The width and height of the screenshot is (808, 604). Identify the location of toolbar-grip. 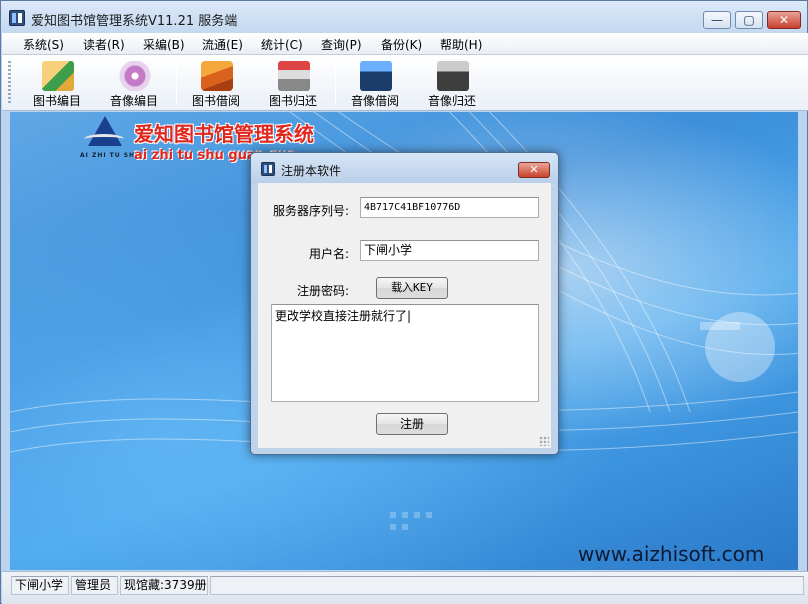
(9, 83).